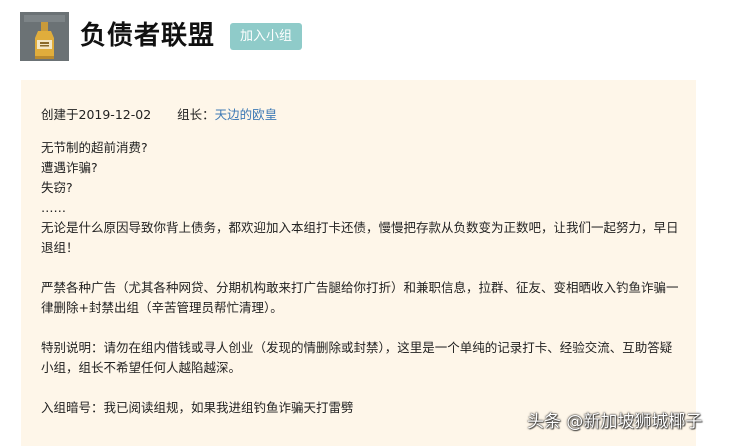  What do you see at coordinates (69, 167) in the screenshot?
I see `description-line: 遭遇诈骗?` at bounding box center [69, 167].